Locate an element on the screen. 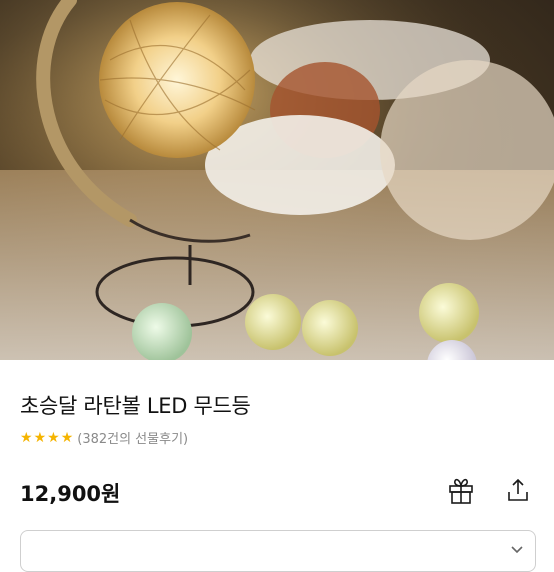 The width and height of the screenshot is (554, 572). option-select is located at coordinates (278, 551).